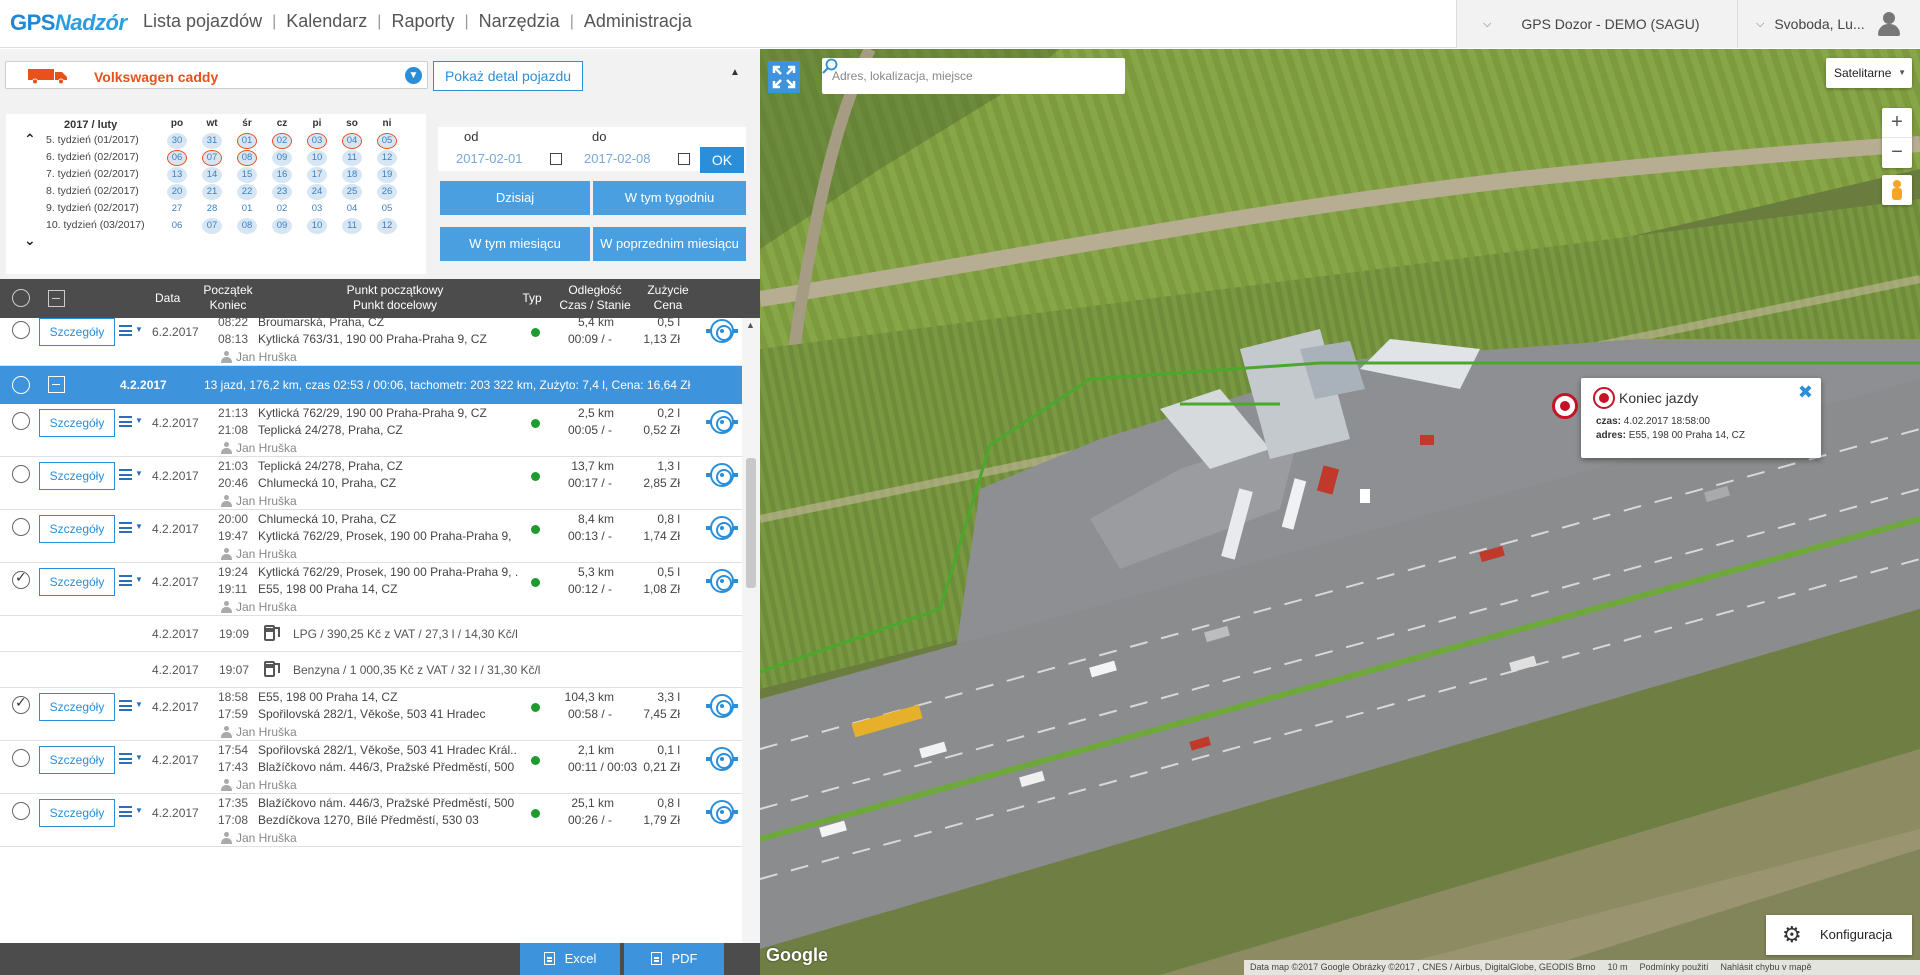  Describe the element at coordinates (247, 175) in the screenshot. I see `calendar-day: 15` at that location.